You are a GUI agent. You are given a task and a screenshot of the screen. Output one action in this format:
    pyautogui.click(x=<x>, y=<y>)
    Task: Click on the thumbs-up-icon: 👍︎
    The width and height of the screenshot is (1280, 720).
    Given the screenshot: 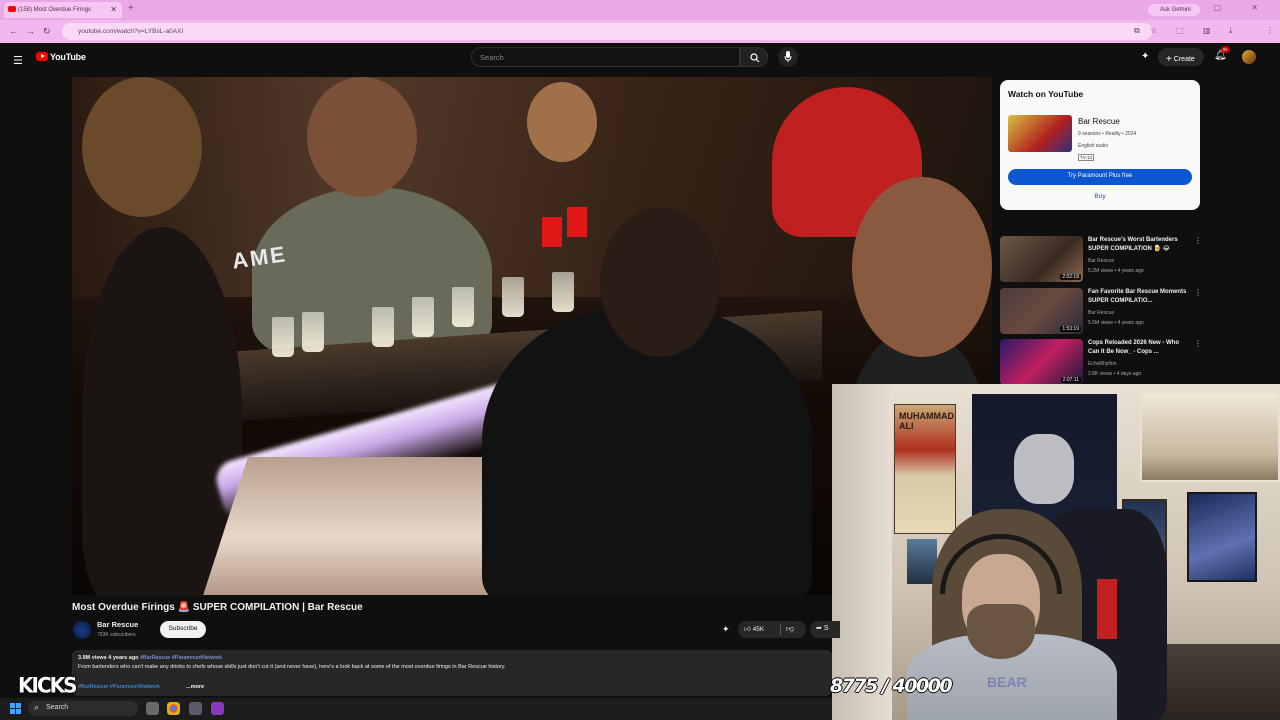 What is the action you would take?
    pyautogui.click(x=747, y=629)
    